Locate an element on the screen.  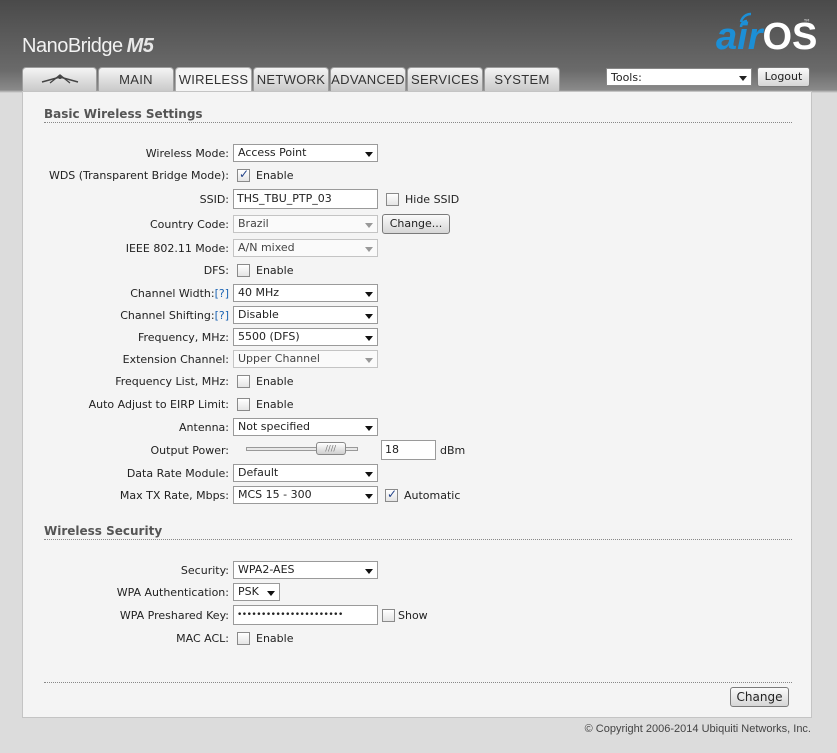
frequency-list-checkbox is located at coordinates (243, 381).